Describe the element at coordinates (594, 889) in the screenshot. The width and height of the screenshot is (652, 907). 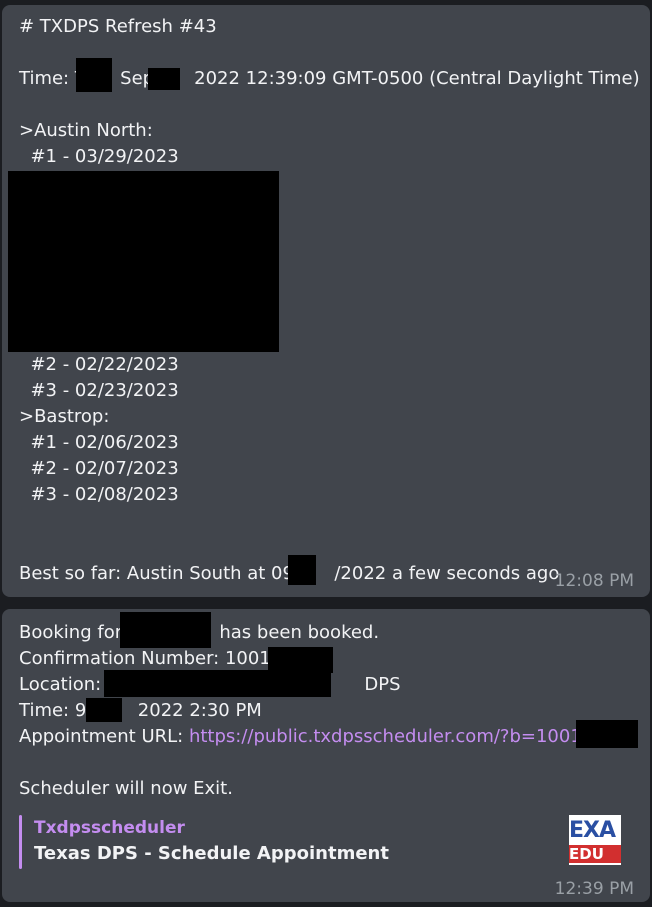
I see `message-timestamp: 12:39 PM` at that location.